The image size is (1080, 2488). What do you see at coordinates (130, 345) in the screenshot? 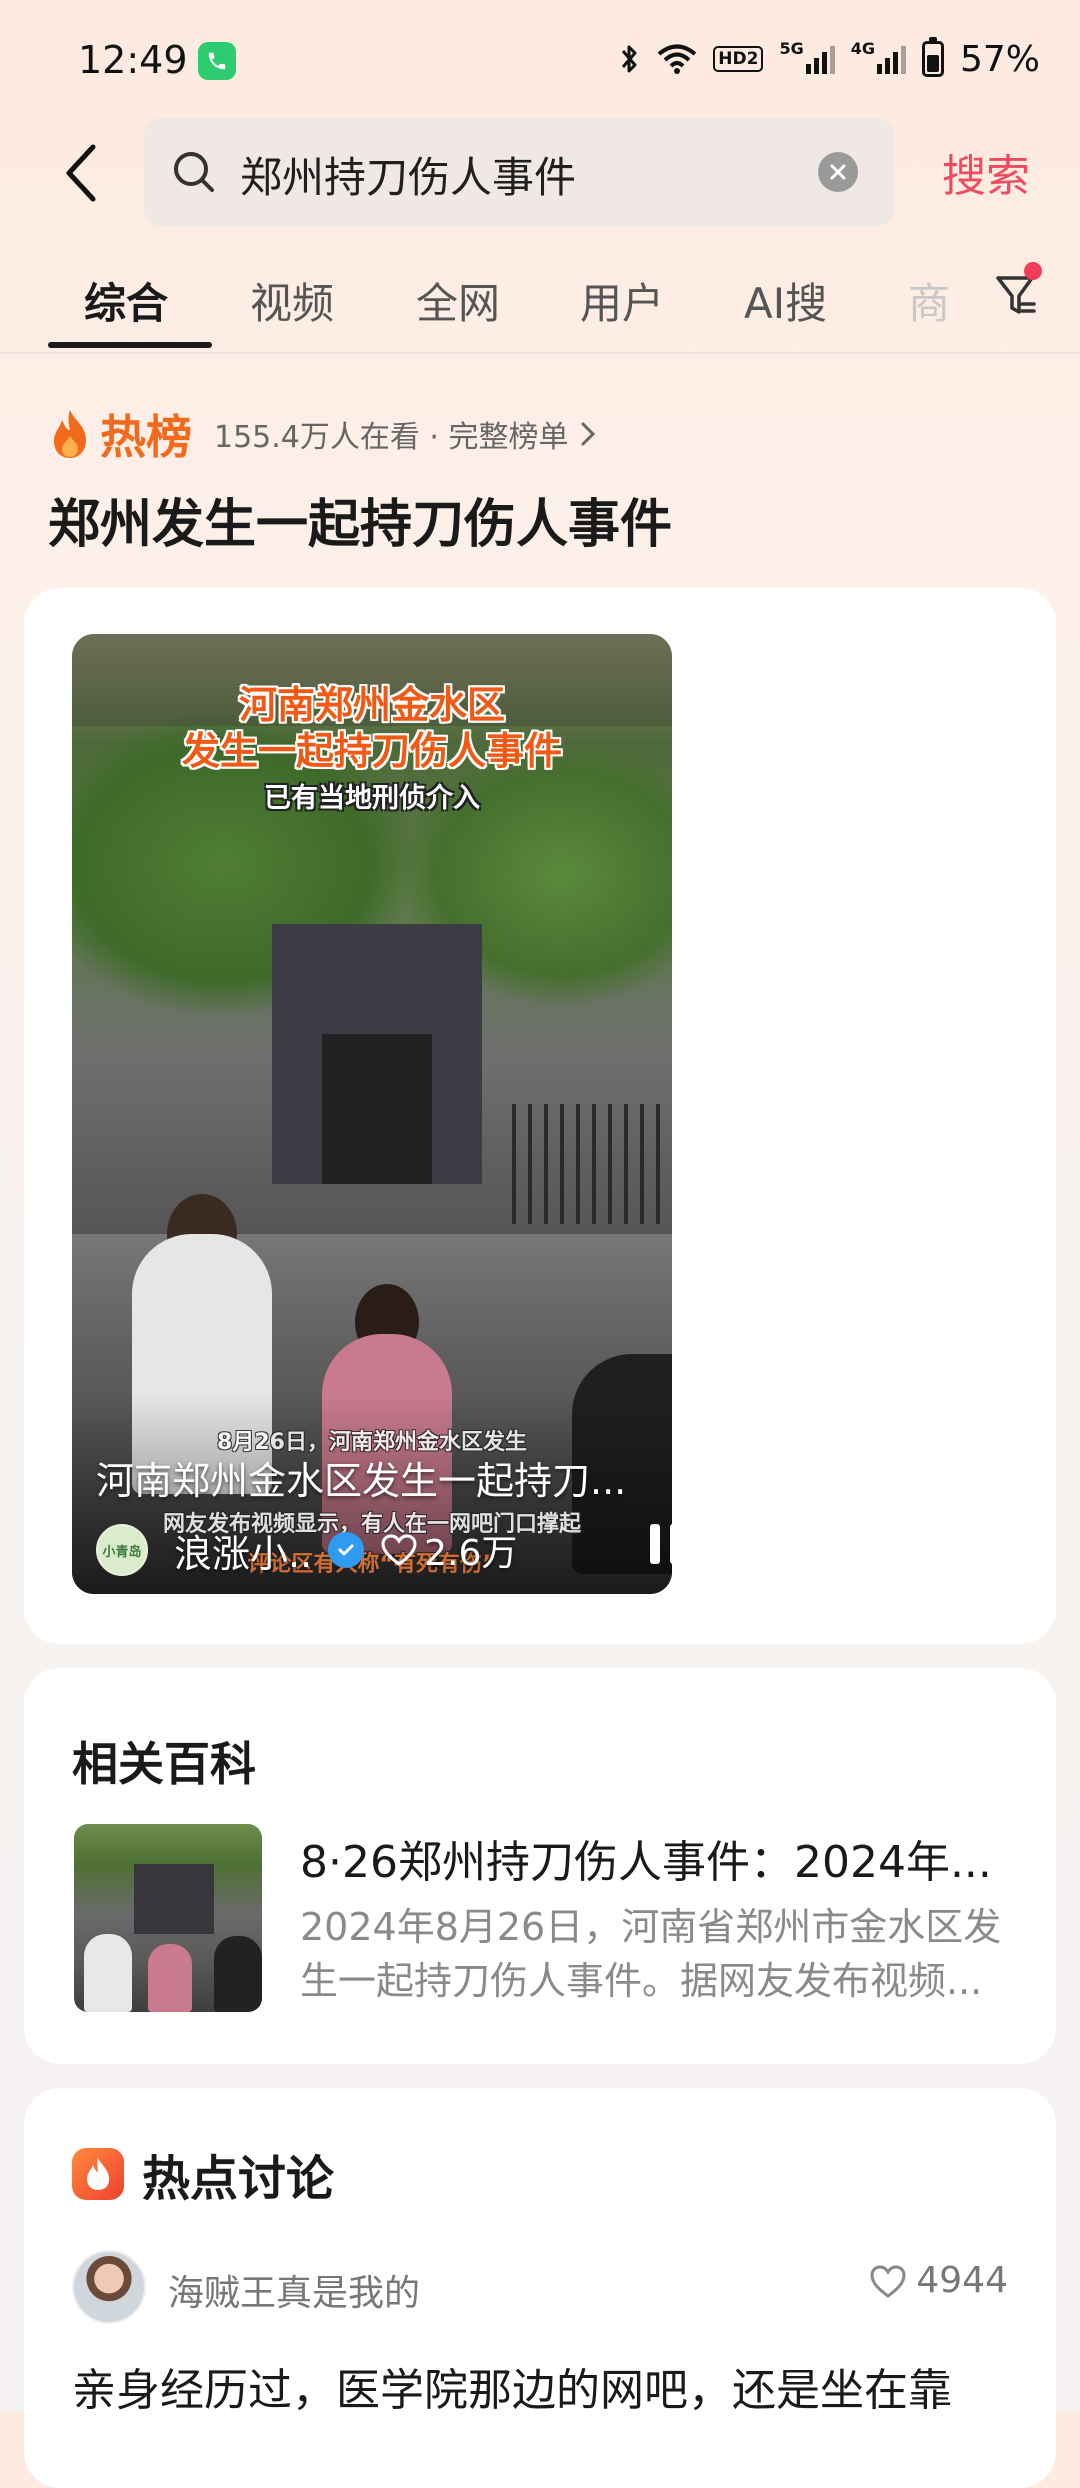
I see `active-tab-indicator` at bounding box center [130, 345].